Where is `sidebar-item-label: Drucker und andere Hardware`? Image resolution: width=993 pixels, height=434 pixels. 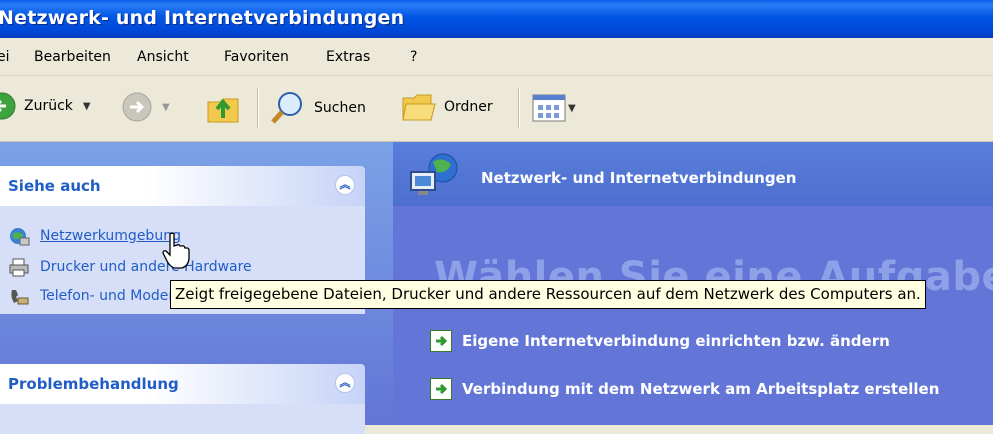 sidebar-item-label: Drucker und andere Hardware is located at coordinates (146, 267).